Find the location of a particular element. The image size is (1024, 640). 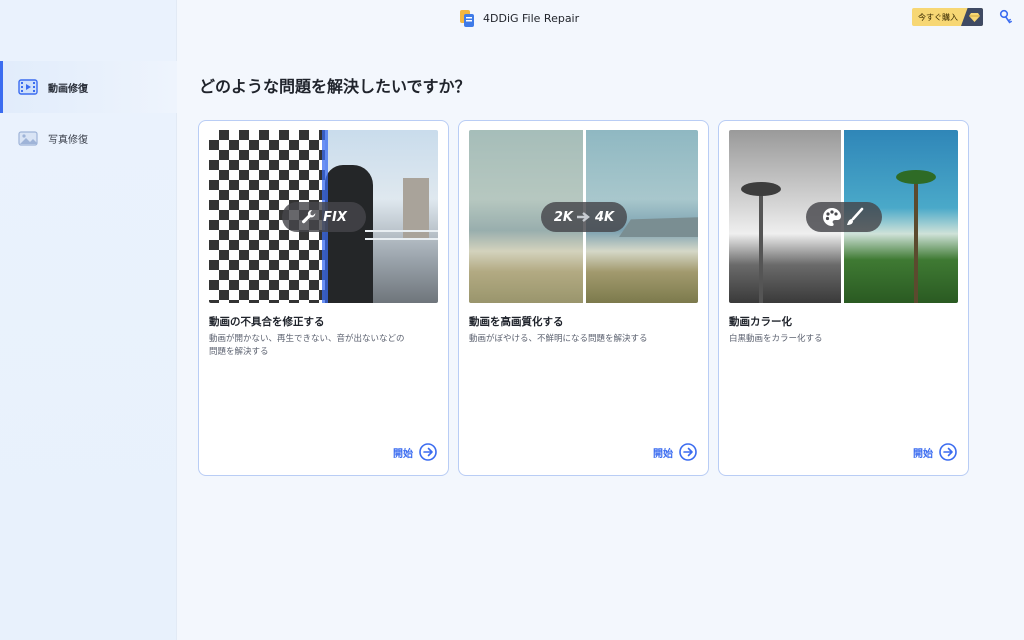

card-title: 動画を高画質化する is located at coordinates (516, 322).